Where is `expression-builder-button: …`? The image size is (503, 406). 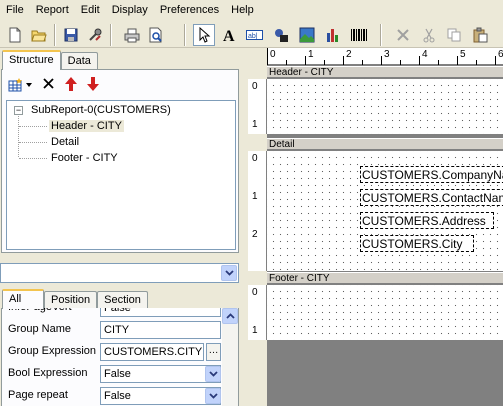
expression-builder-button: … is located at coordinates (213, 352).